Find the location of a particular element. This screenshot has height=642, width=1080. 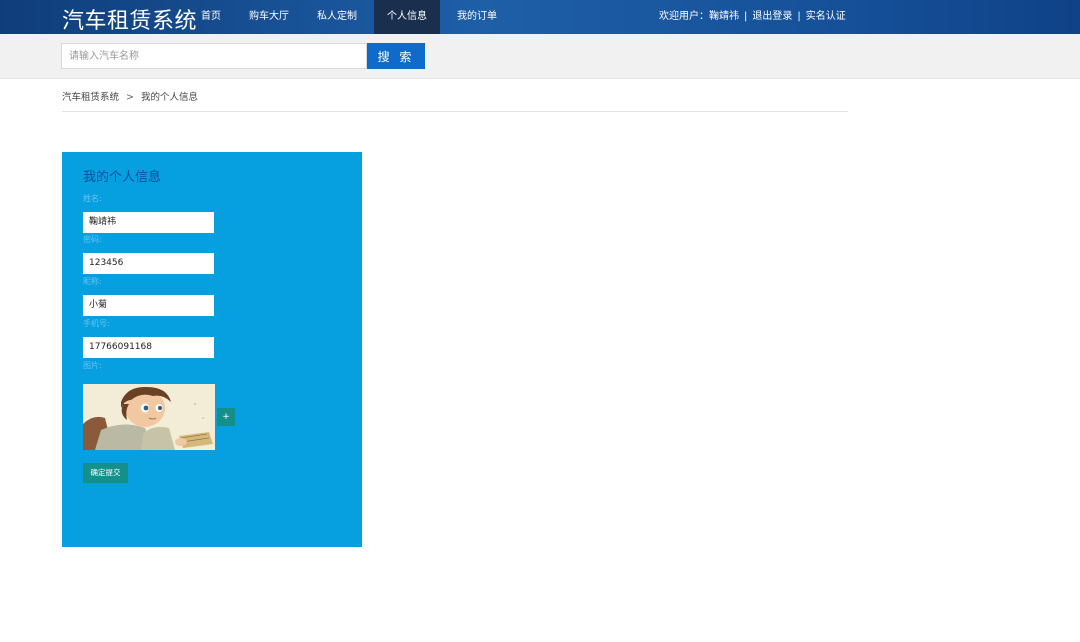

breadcrumb: 汽车租赁系统 > 我的个人信息 is located at coordinates (130, 96).